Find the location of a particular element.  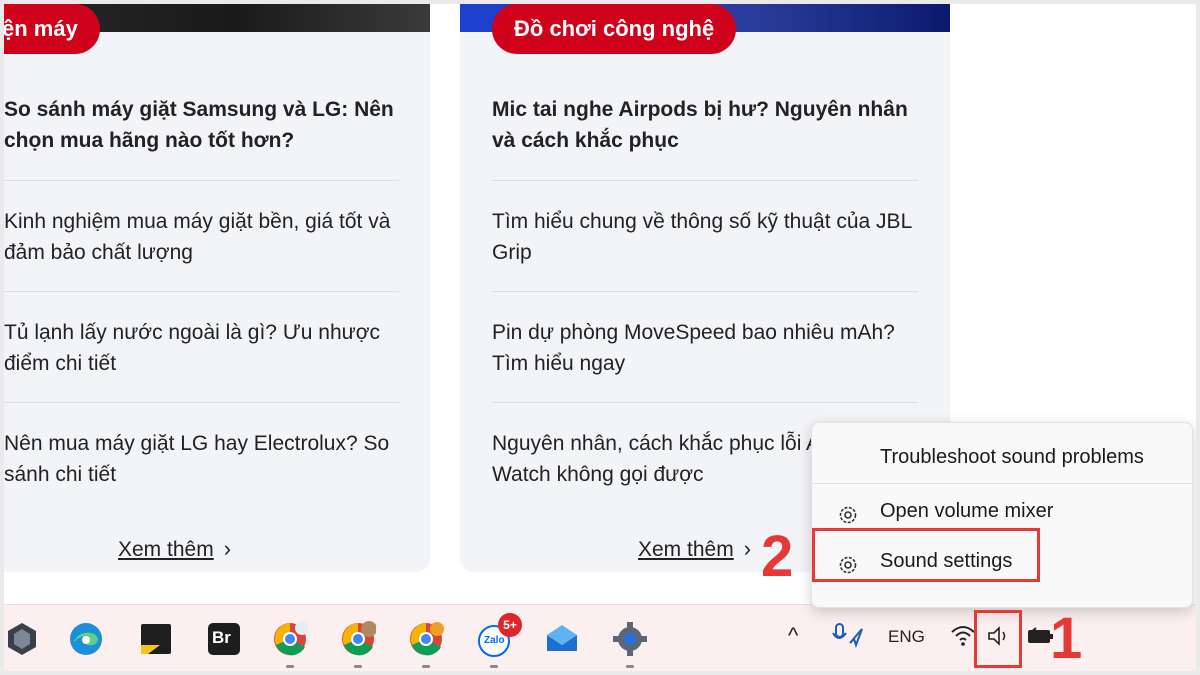

notification-badge: 5+ is located at coordinates (510, 625).